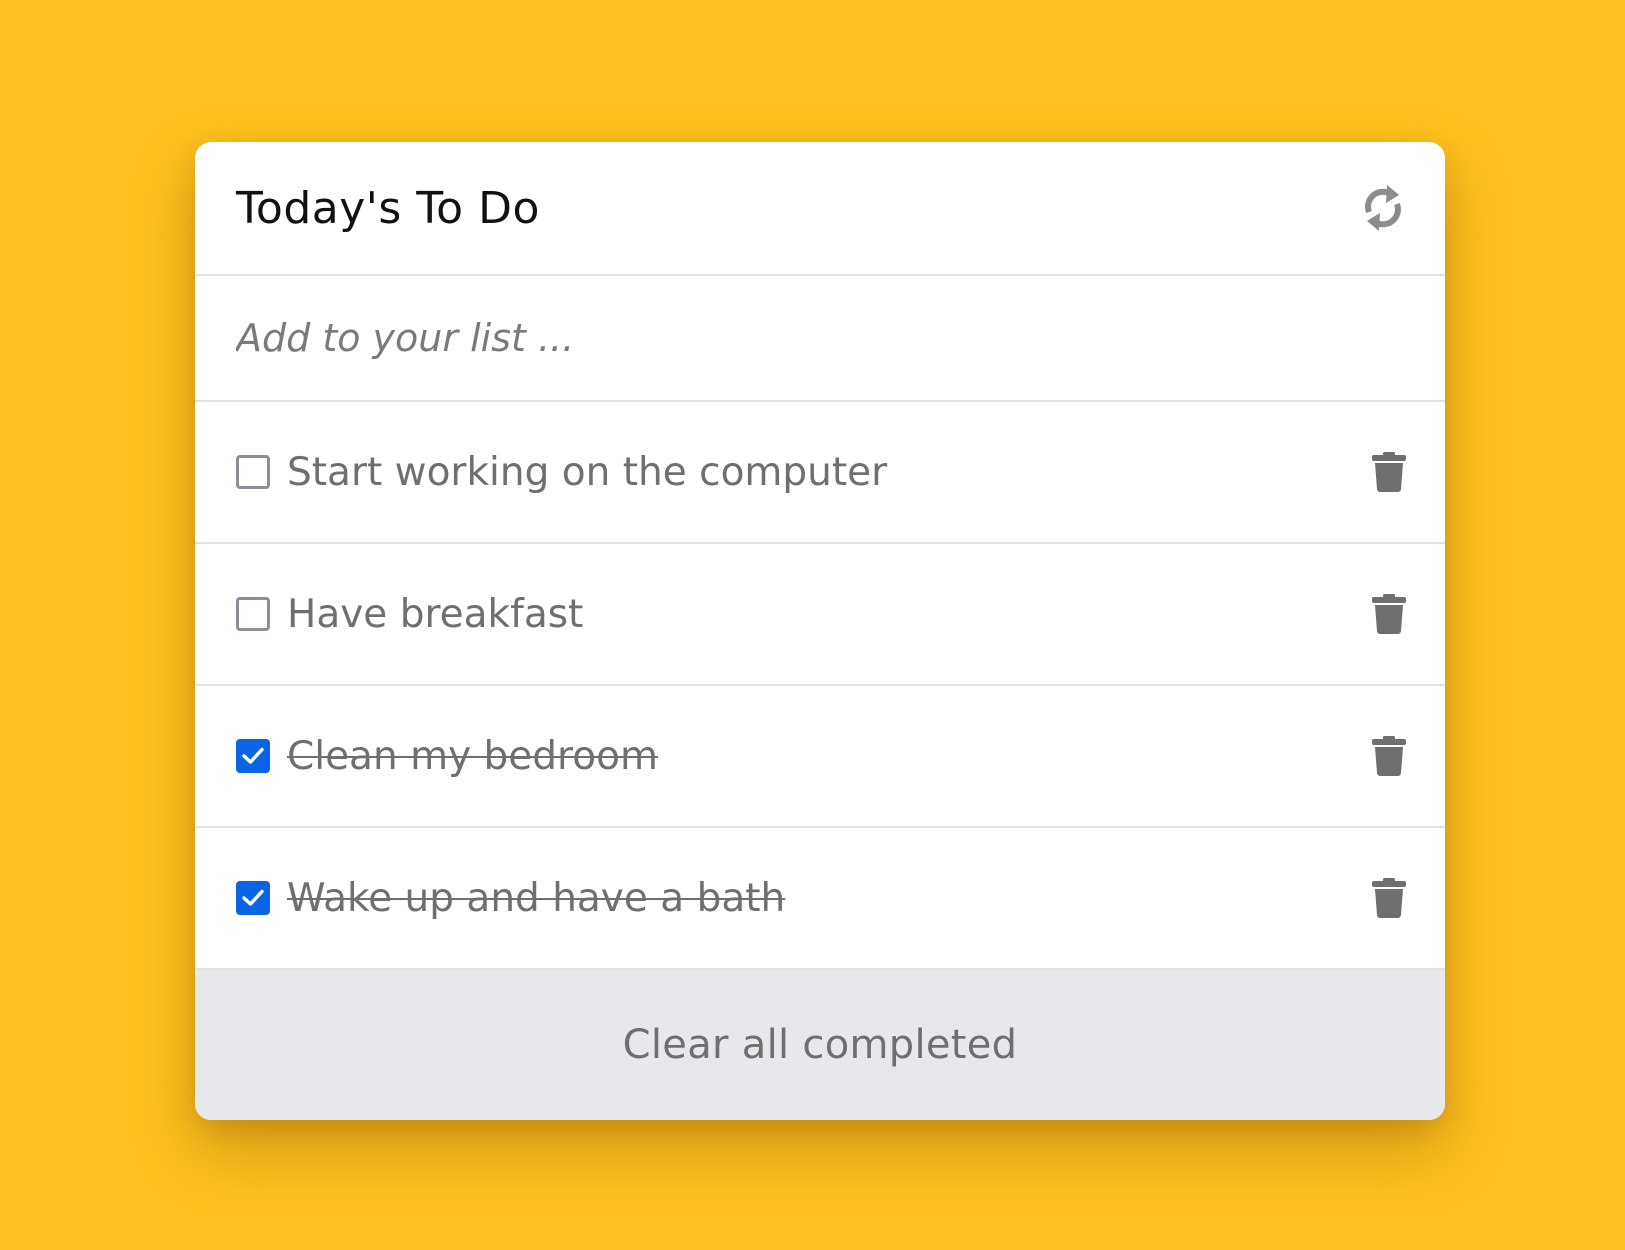 The image size is (1625, 1250). What do you see at coordinates (820, 615) in the screenshot?
I see `todo-item: Have breakfast` at bounding box center [820, 615].